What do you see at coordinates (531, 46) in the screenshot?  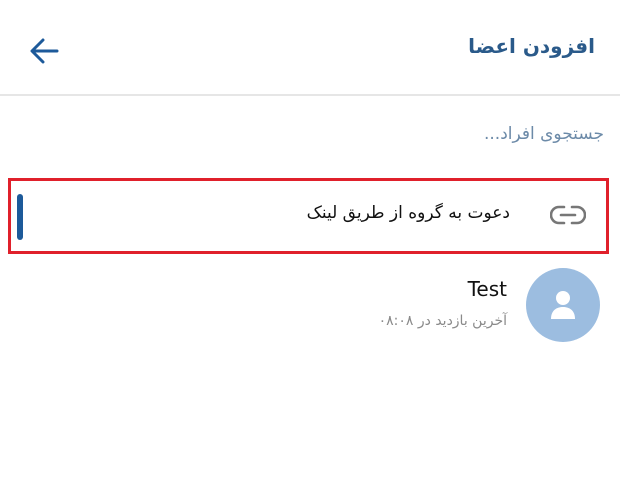 I see `page-title: افزودن اعضا` at bounding box center [531, 46].